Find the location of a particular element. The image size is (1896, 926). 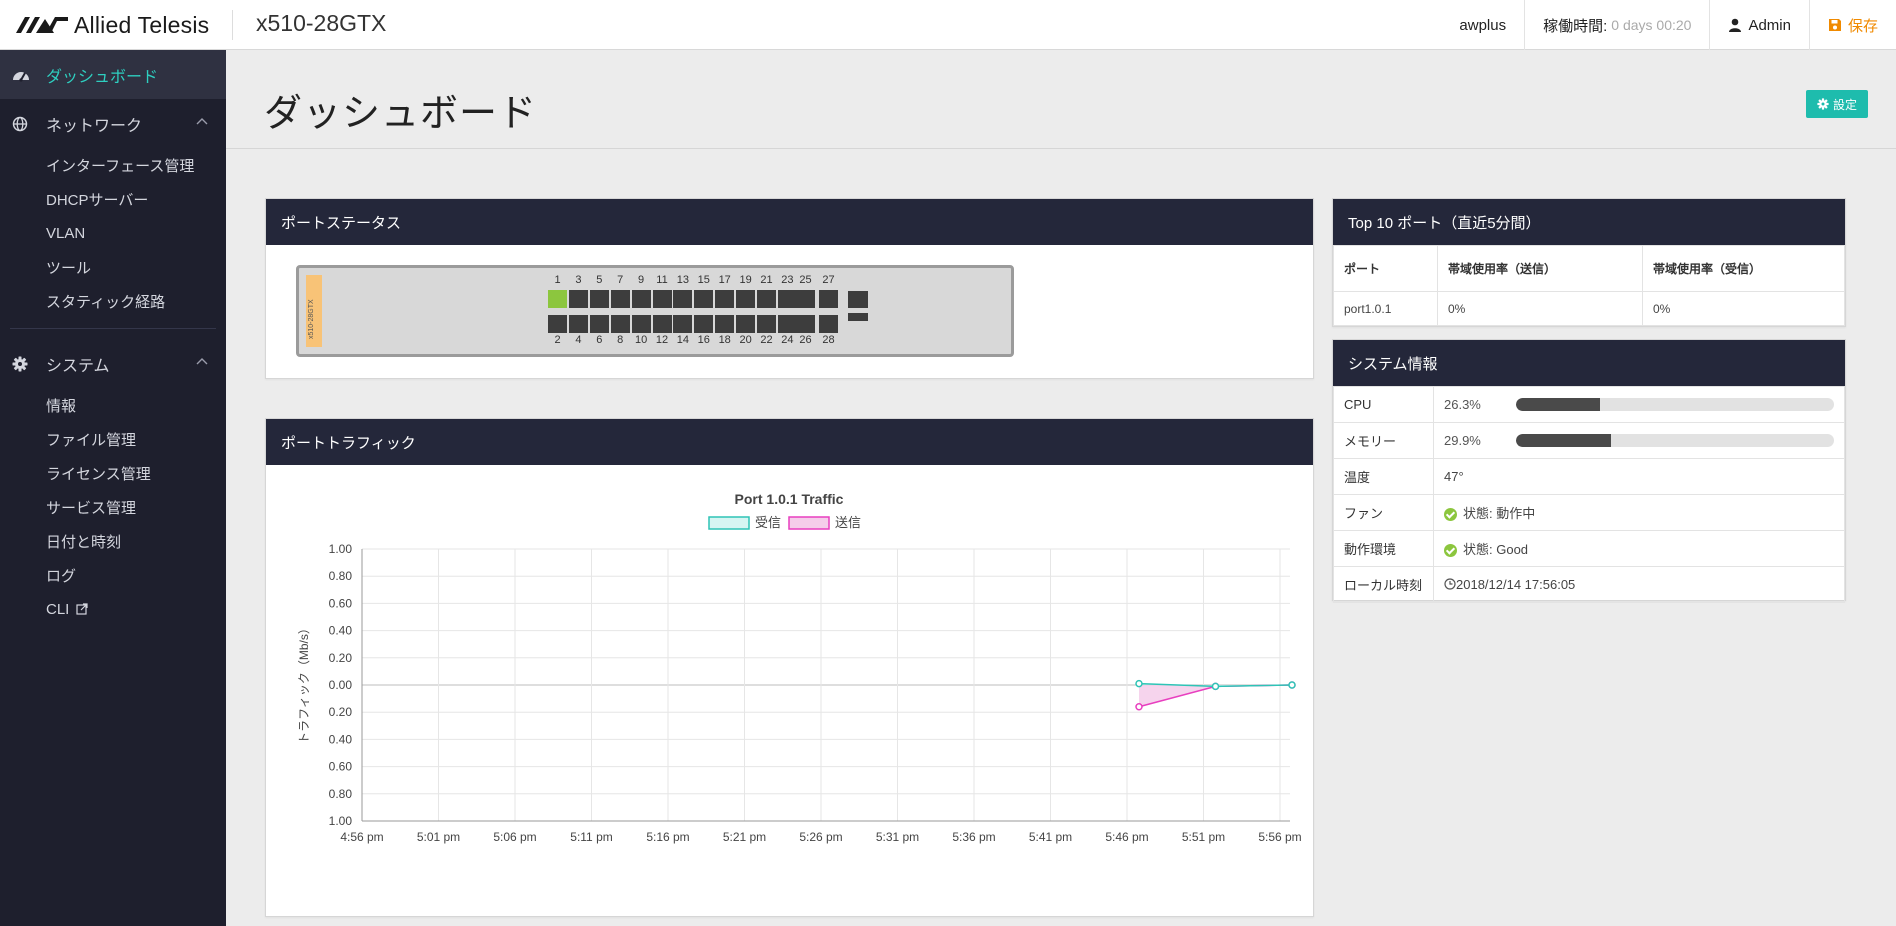

sidebar-item-cli: CLI is located at coordinates (113, 609).